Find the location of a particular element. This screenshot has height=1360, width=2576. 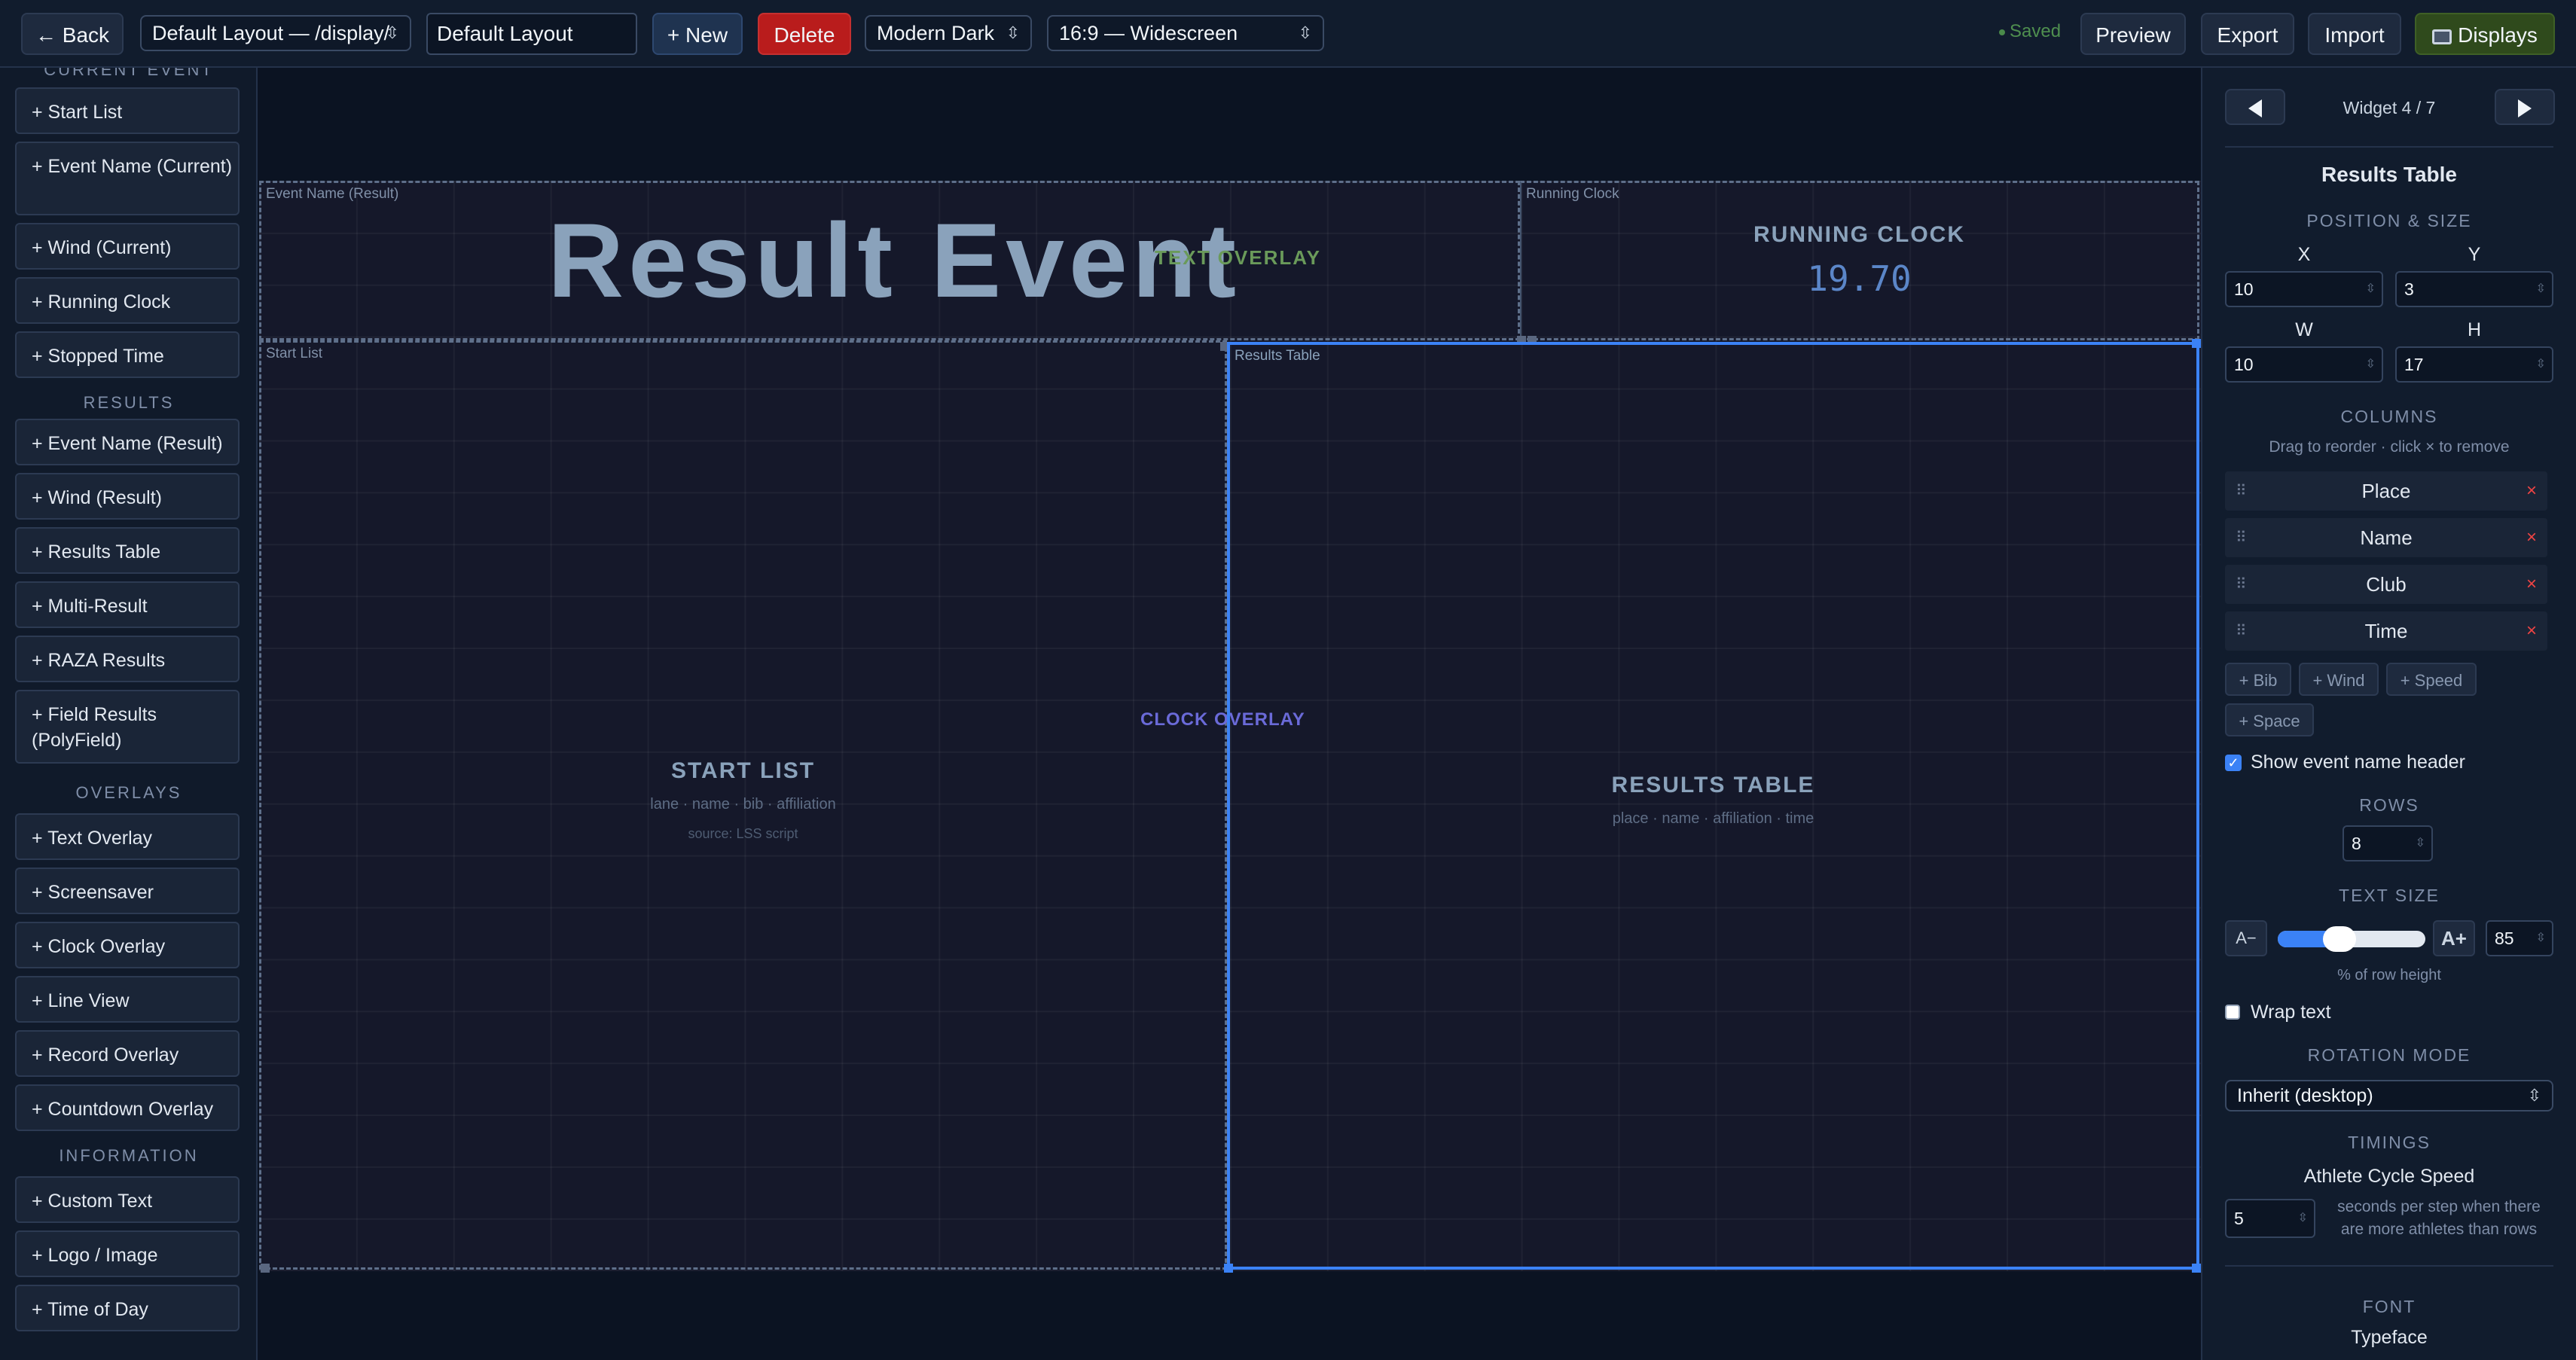

add-results-table-button: + Results Table is located at coordinates (128, 550).